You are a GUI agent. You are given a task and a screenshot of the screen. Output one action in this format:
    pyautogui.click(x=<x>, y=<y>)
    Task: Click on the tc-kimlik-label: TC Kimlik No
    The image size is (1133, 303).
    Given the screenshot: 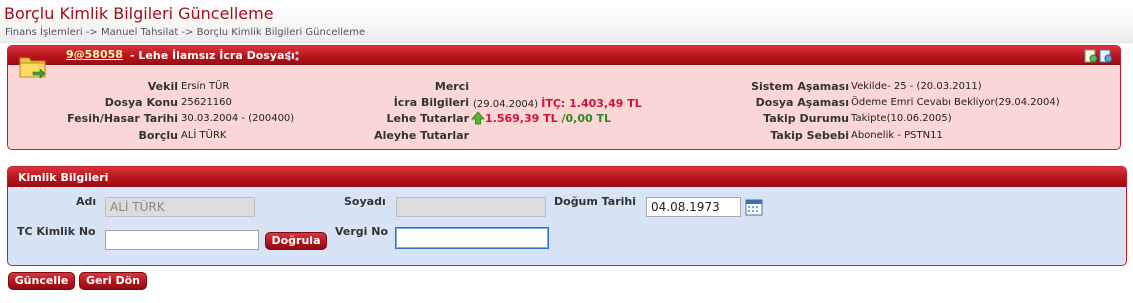 What is the action you would take?
    pyautogui.click(x=56, y=231)
    